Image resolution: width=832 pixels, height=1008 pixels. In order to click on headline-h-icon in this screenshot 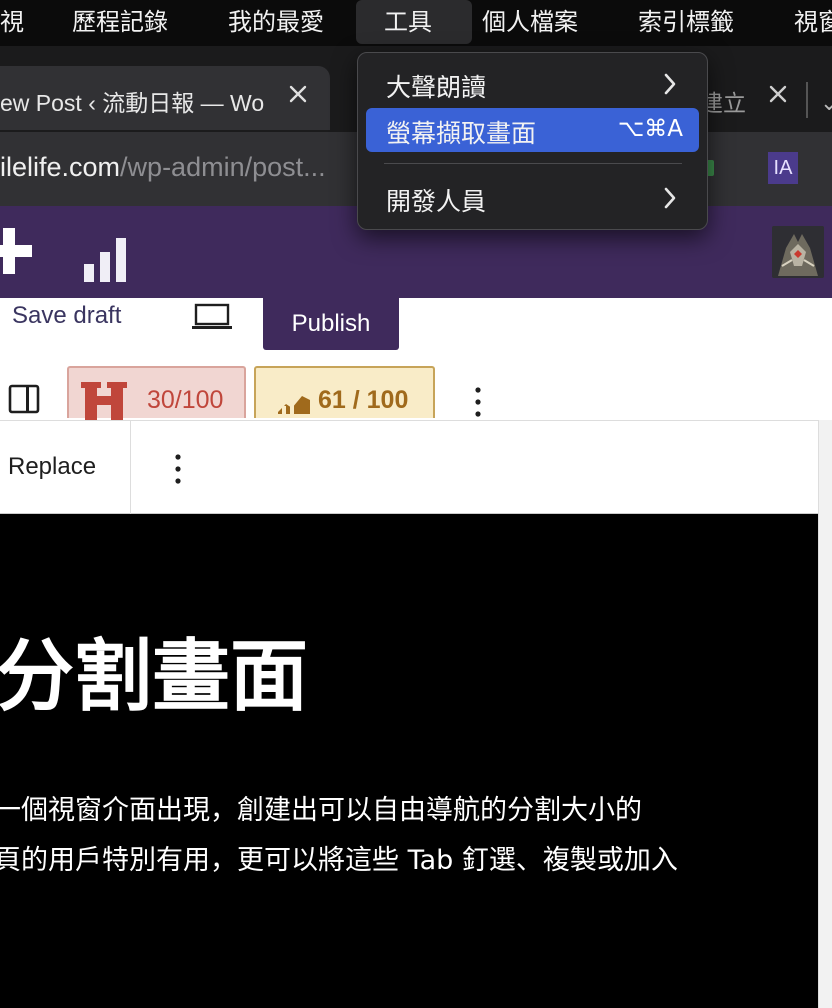, I will do `click(104, 401)`.